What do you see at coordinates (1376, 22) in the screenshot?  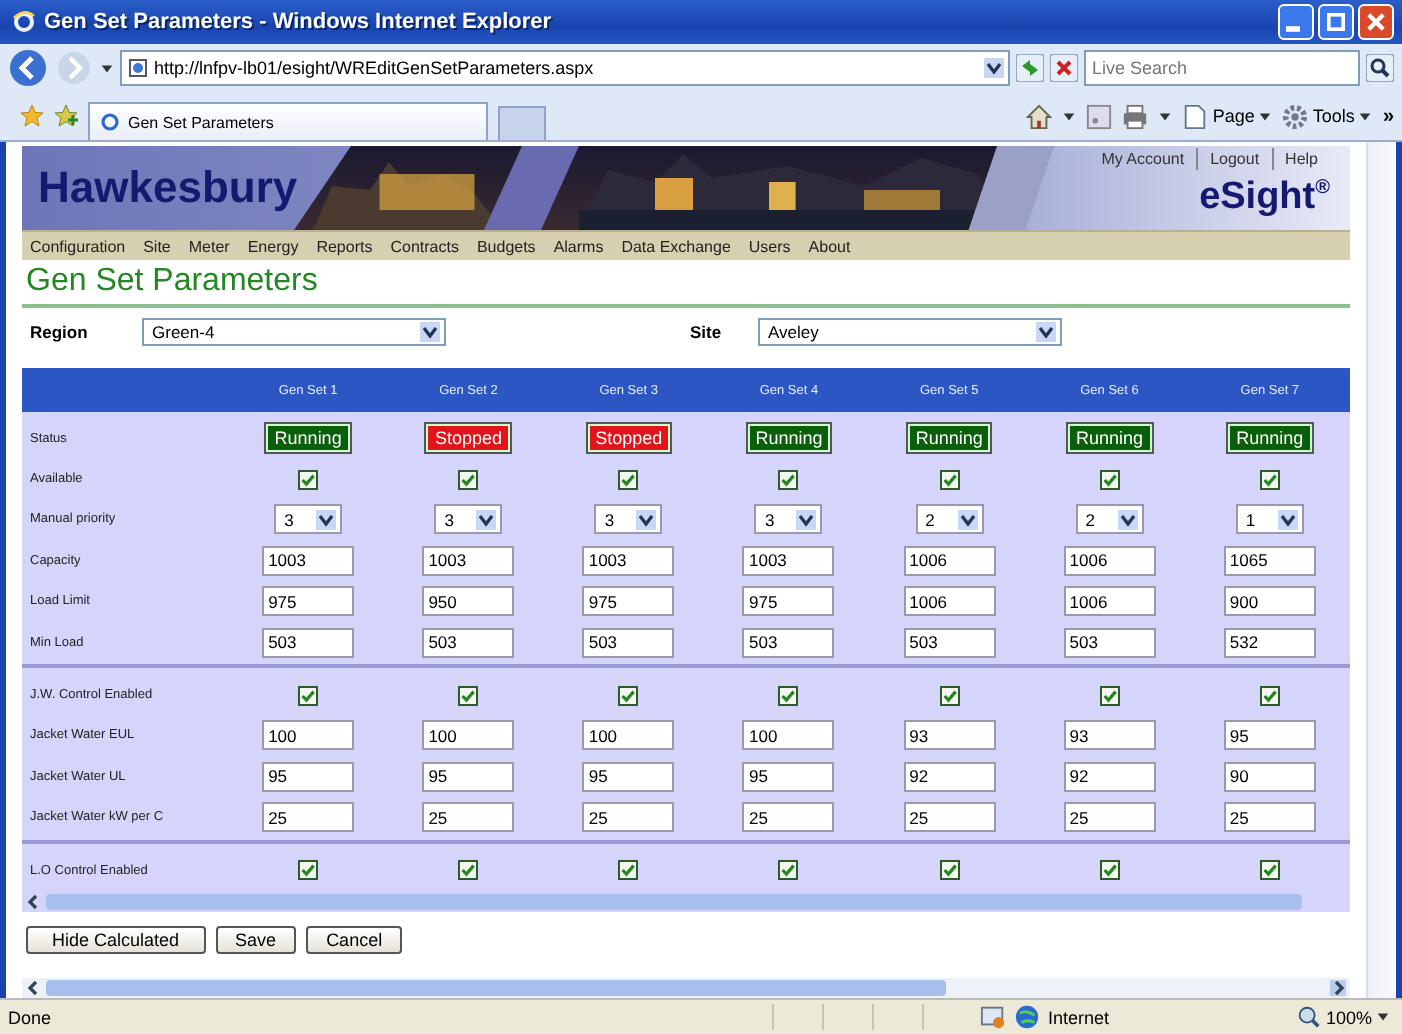 I see `close-button` at bounding box center [1376, 22].